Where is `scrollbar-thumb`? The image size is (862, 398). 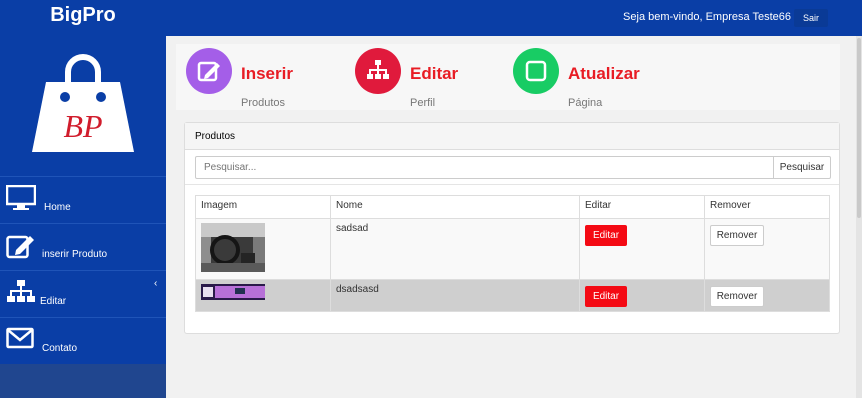
scrollbar-thumb is located at coordinates (859, 128).